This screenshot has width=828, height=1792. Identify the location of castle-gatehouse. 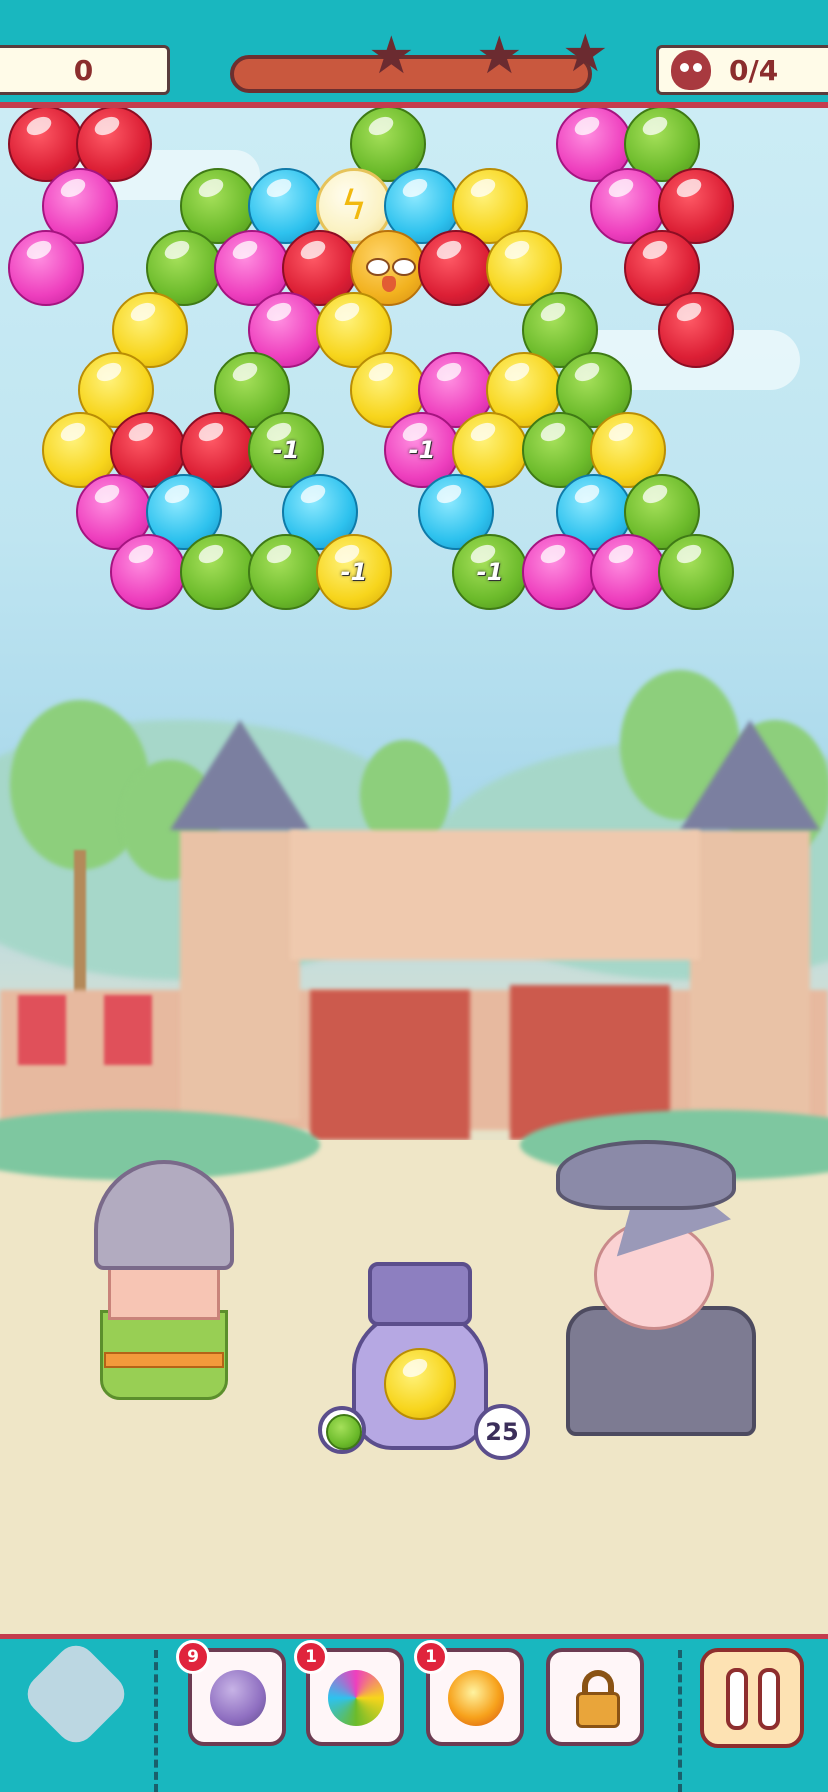
(495, 895).